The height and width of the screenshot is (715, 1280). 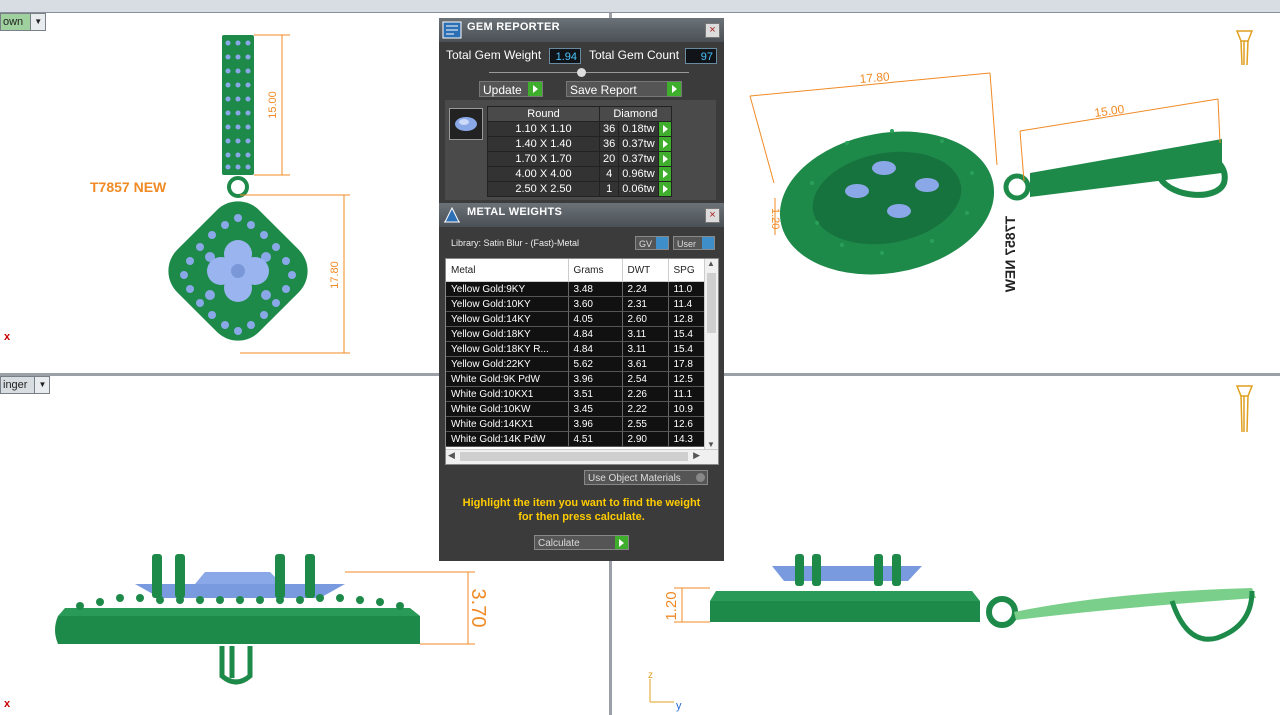 What do you see at coordinates (701, 56) in the screenshot?
I see `total-gem-count-value: 97` at bounding box center [701, 56].